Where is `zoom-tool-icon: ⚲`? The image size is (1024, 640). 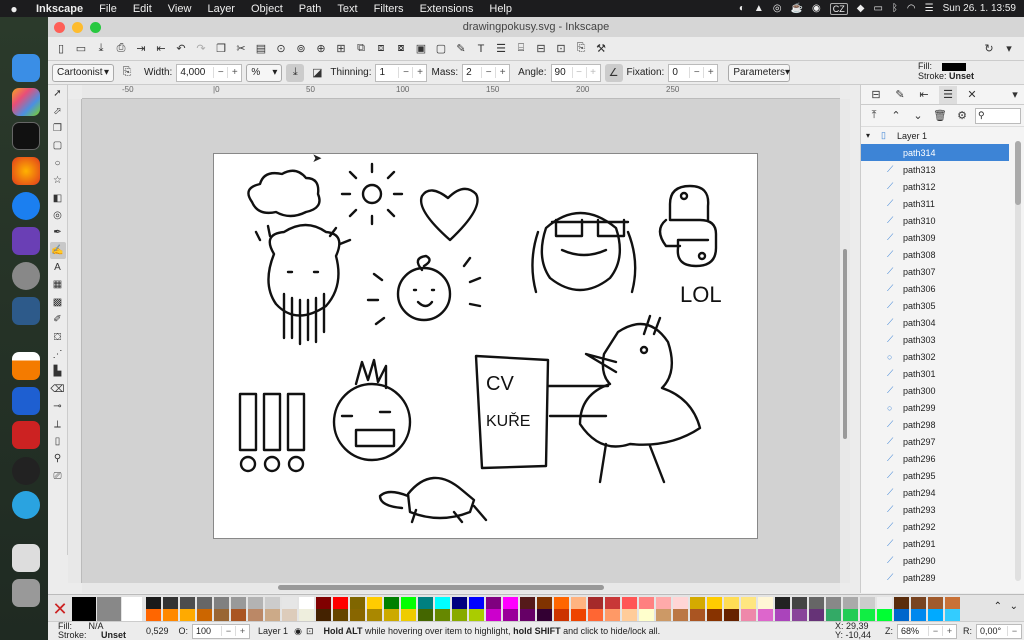 zoom-tool-icon: ⚲ is located at coordinates (58, 458).